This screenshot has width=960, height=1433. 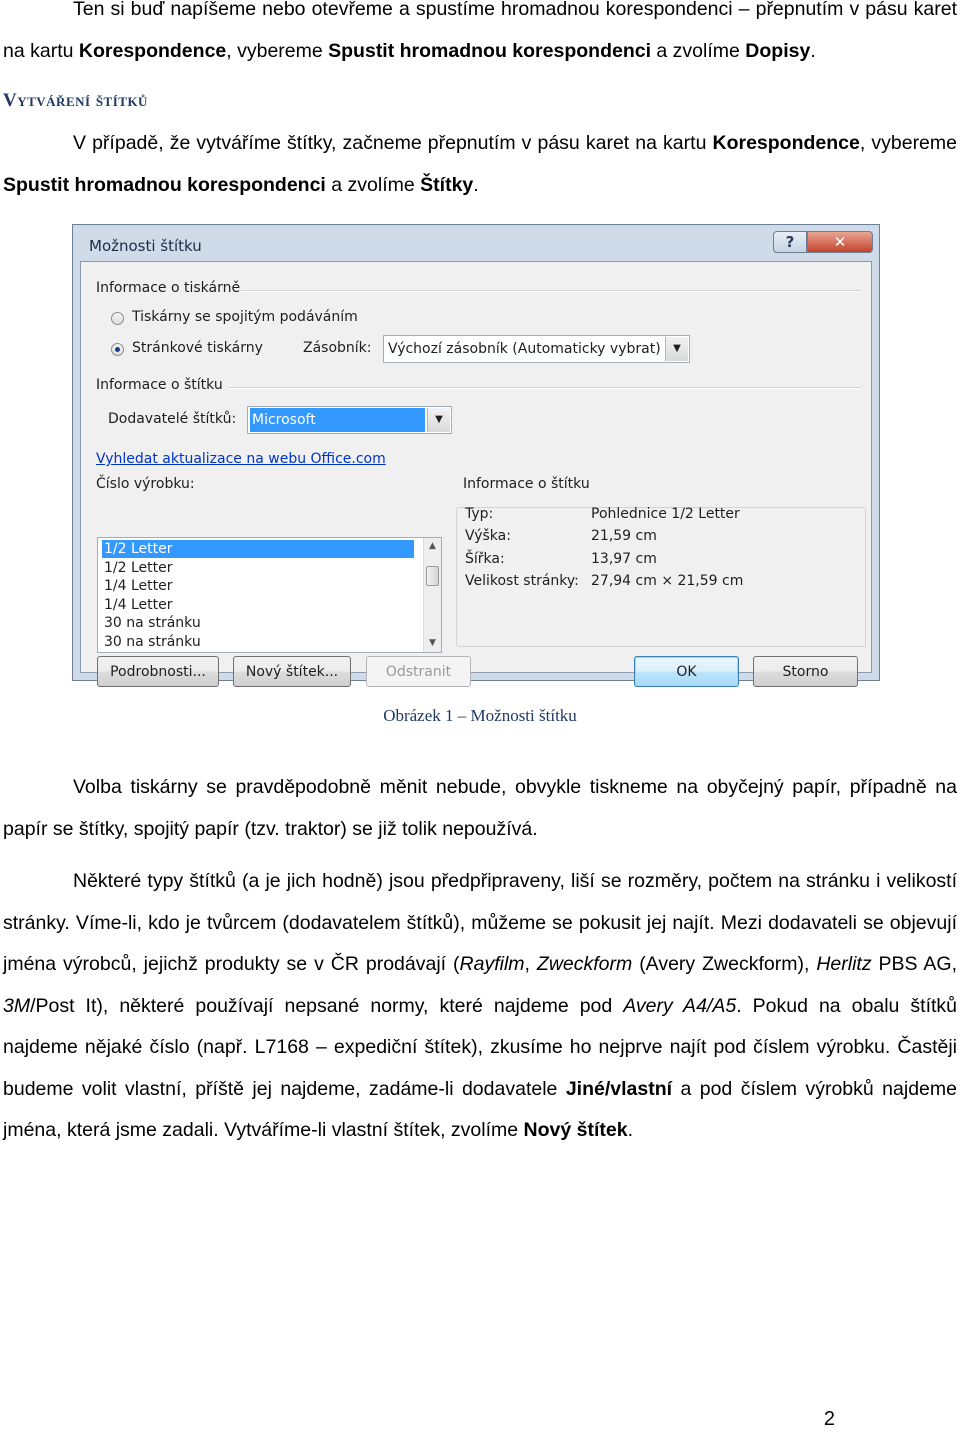 What do you see at coordinates (778, 50) in the screenshot?
I see `bold-term: Dopisy` at bounding box center [778, 50].